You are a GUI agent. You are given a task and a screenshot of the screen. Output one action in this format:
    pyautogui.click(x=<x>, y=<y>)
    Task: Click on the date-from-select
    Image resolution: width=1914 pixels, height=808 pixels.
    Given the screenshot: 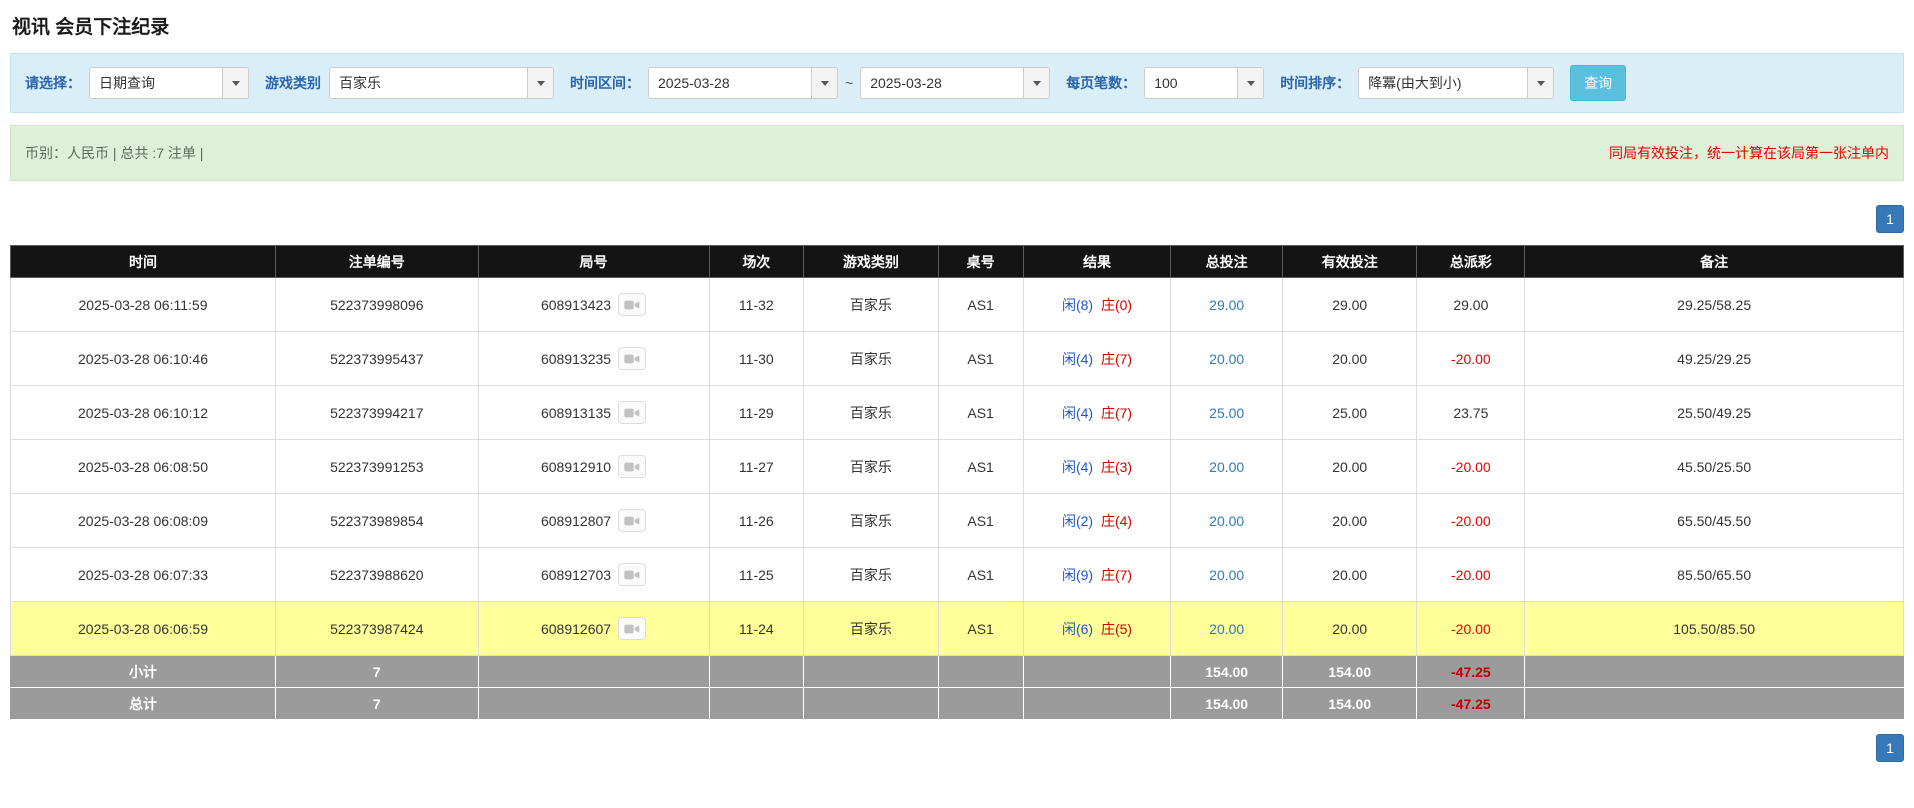 What is the action you would take?
    pyautogui.click(x=743, y=83)
    